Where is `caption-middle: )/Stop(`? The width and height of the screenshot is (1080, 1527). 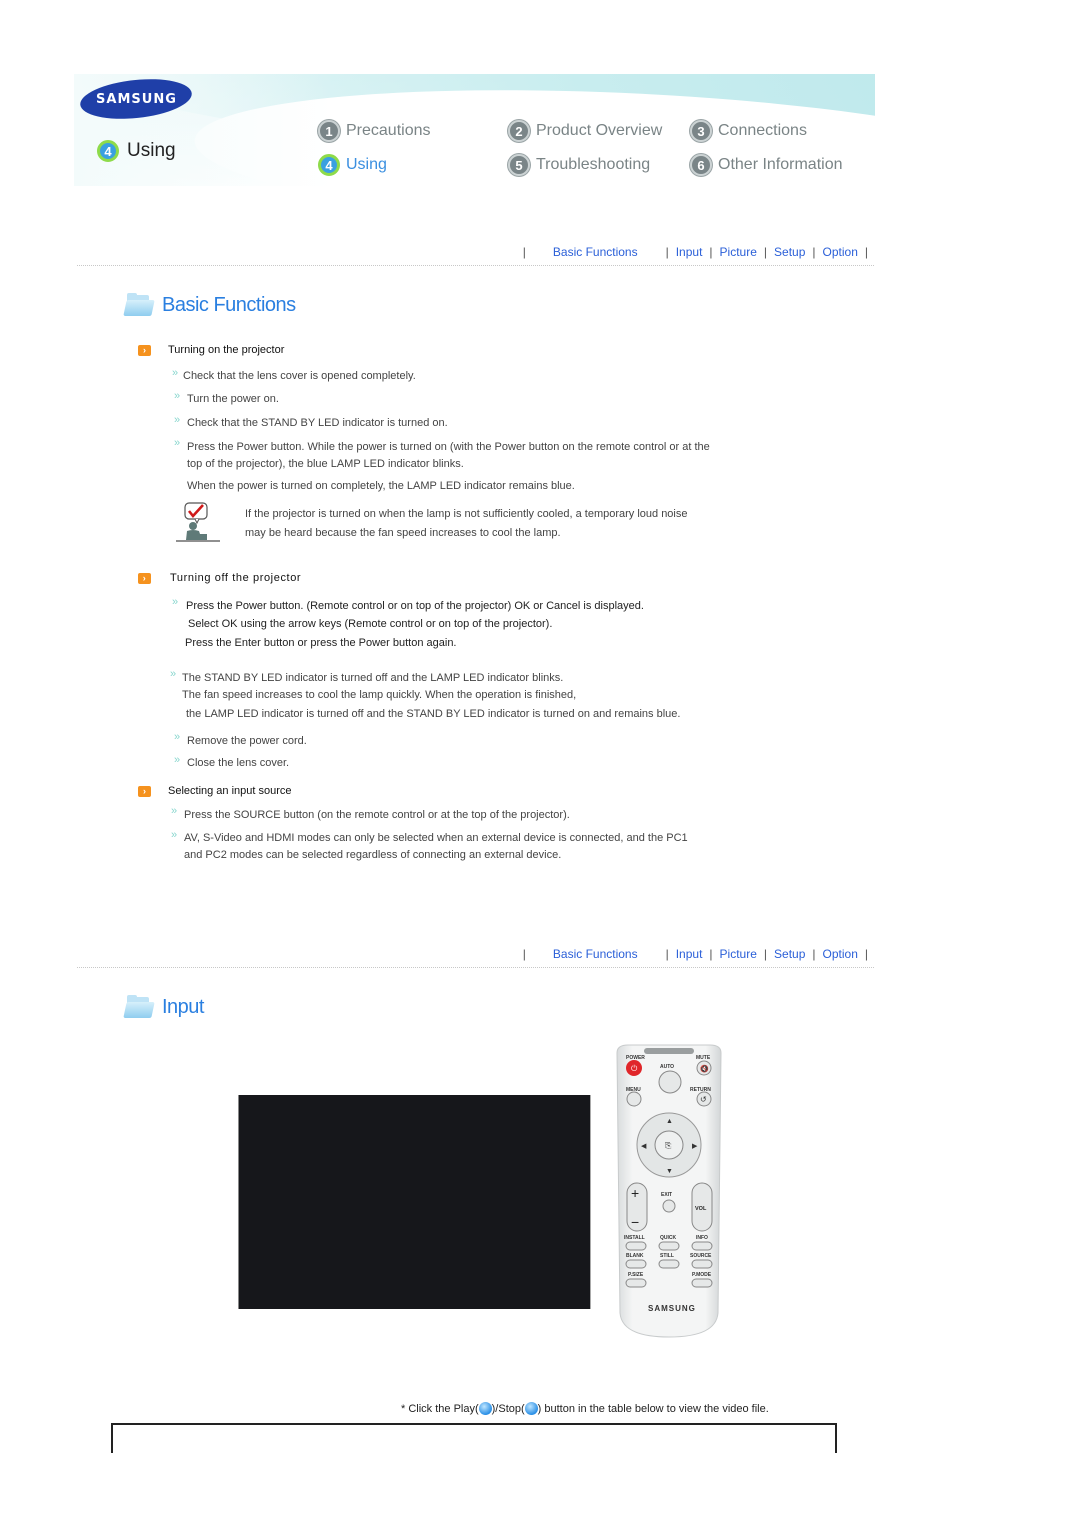
caption-middle: )/Stop( is located at coordinates (508, 1408).